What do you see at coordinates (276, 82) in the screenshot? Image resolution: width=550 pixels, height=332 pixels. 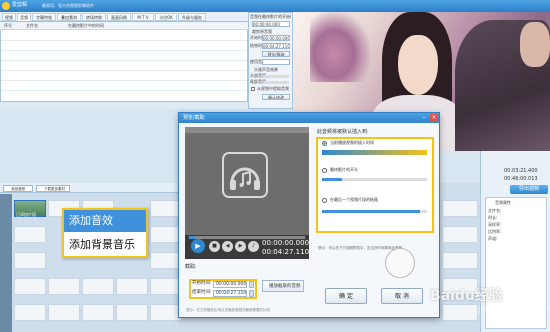 I see `tail-volume-slider` at bounding box center [276, 82].